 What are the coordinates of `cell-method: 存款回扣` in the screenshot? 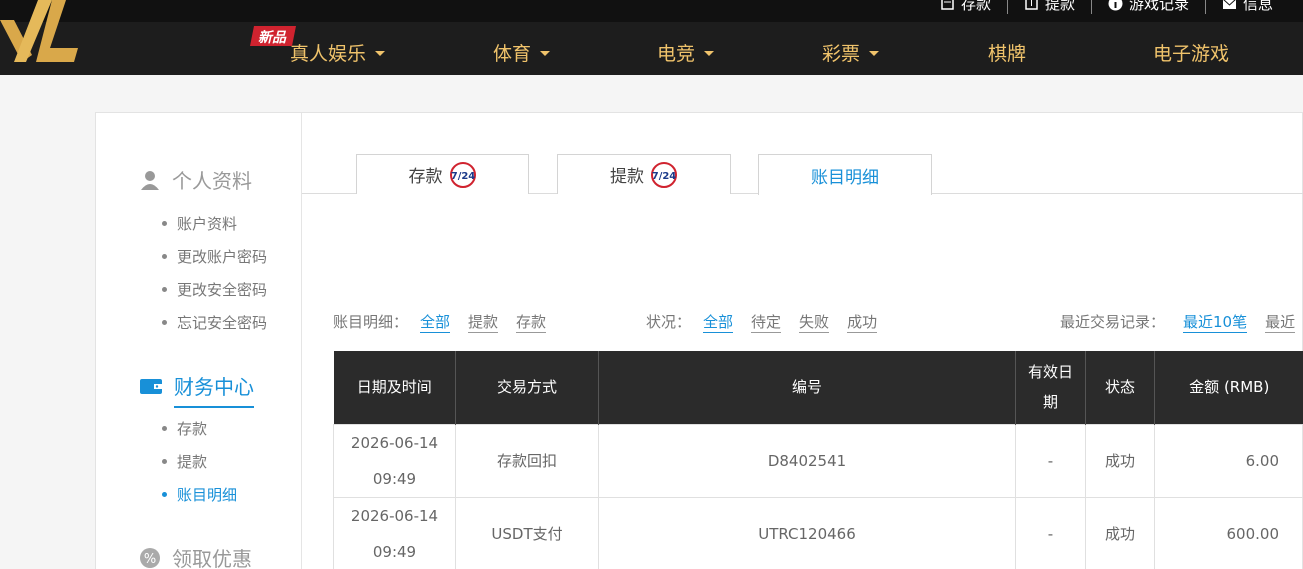 It's located at (527, 460).